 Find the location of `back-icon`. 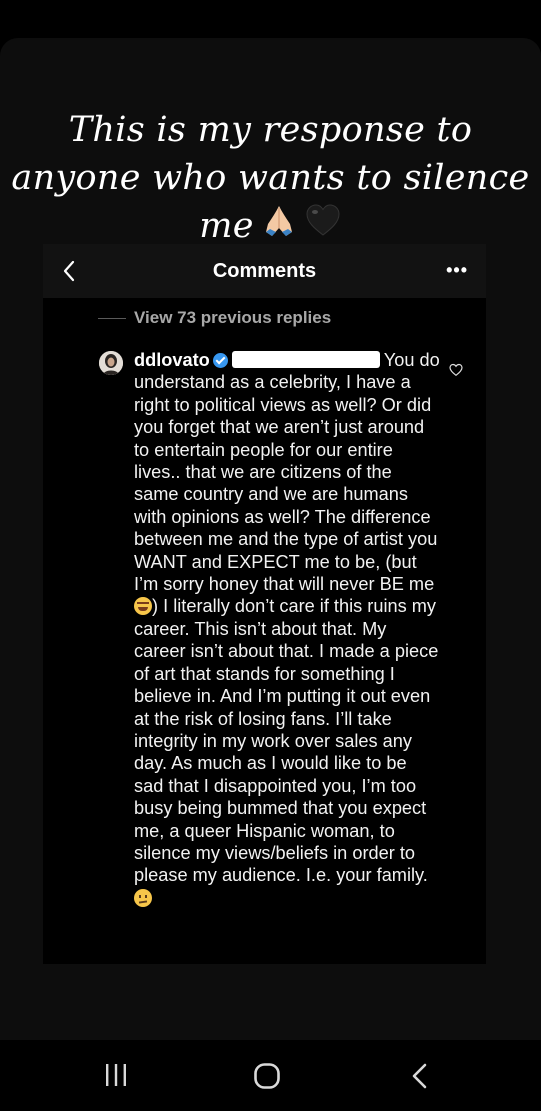

back-icon is located at coordinates (419, 1076).